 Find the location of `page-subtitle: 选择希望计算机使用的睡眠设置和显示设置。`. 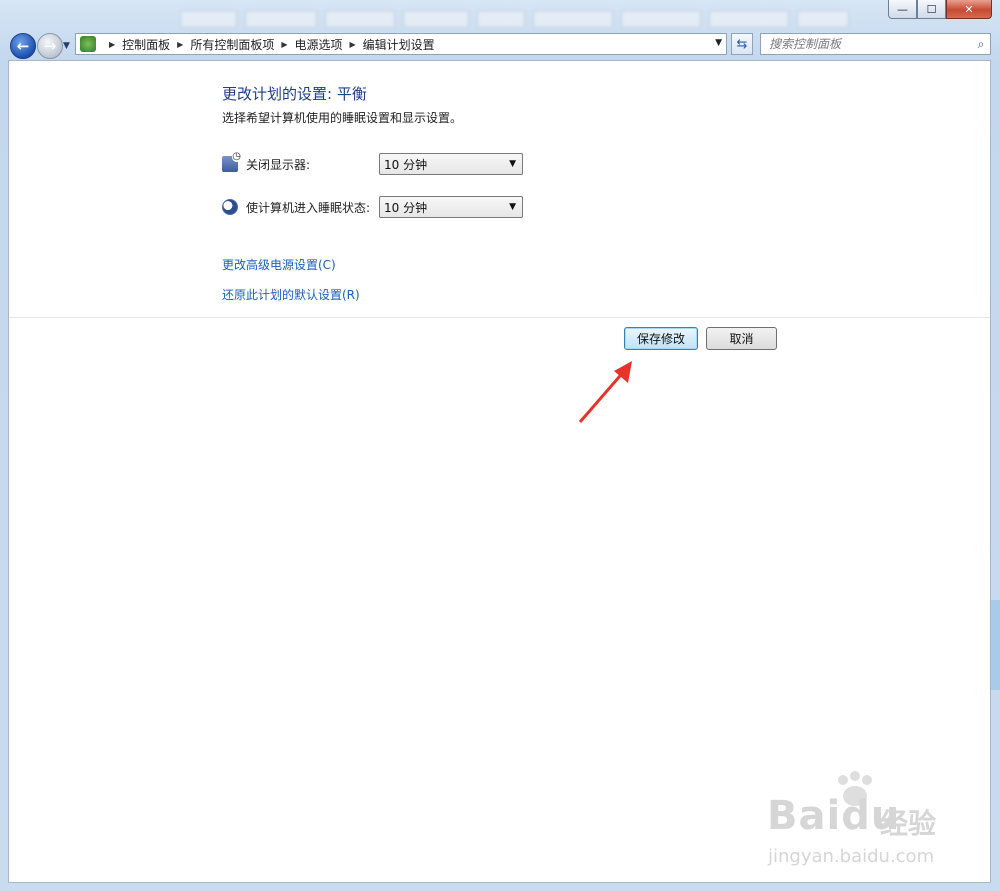

page-subtitle: 选择希望计算机使用的睡眠设置和显示设置。 is located at coordinates (342, 118).